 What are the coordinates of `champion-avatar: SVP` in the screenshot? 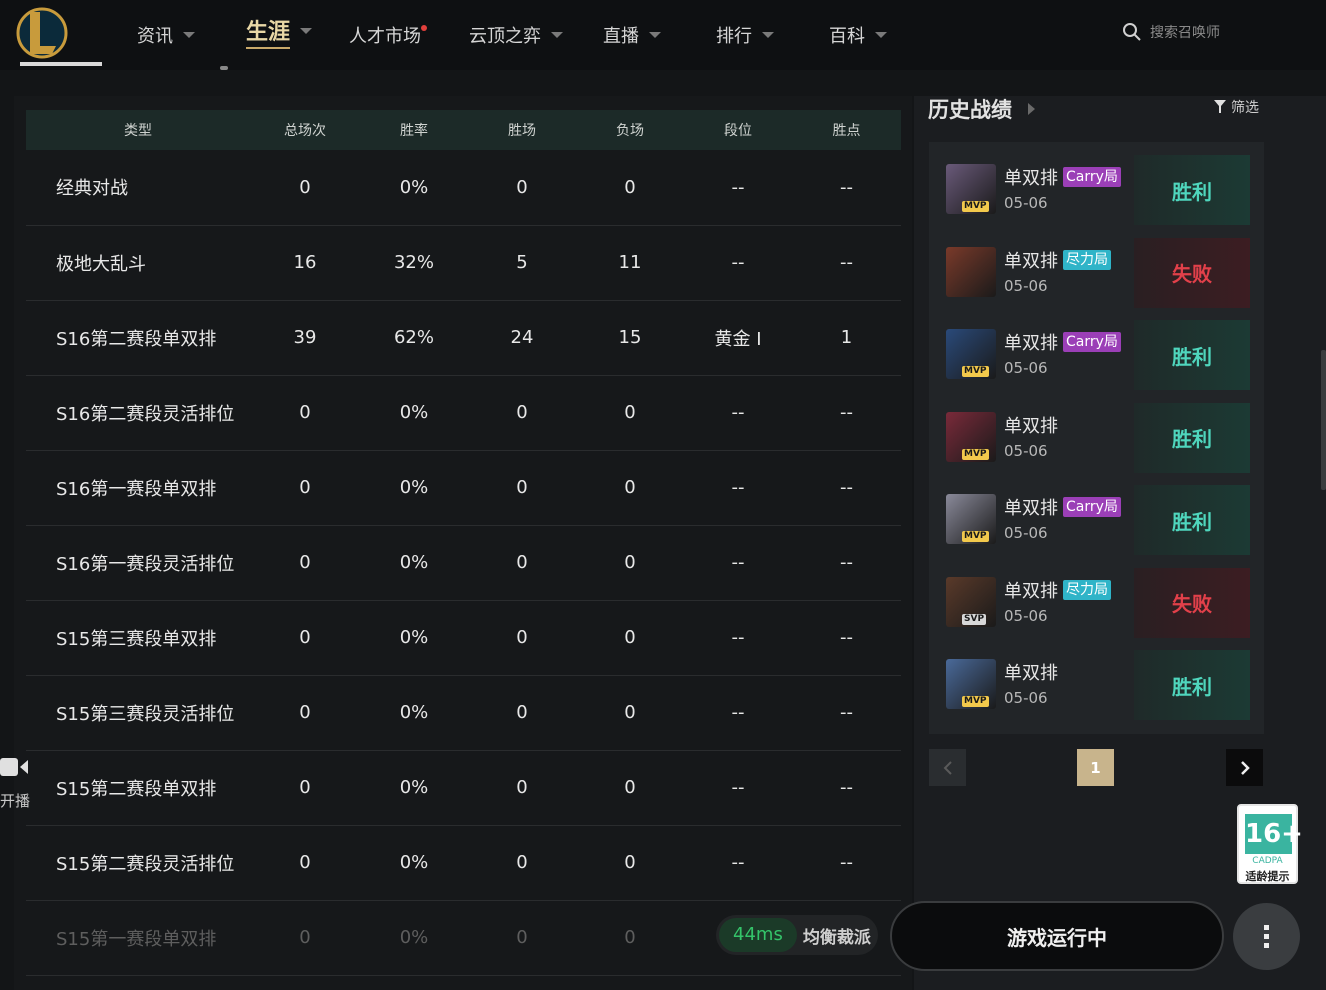 It's located at (971, 601).